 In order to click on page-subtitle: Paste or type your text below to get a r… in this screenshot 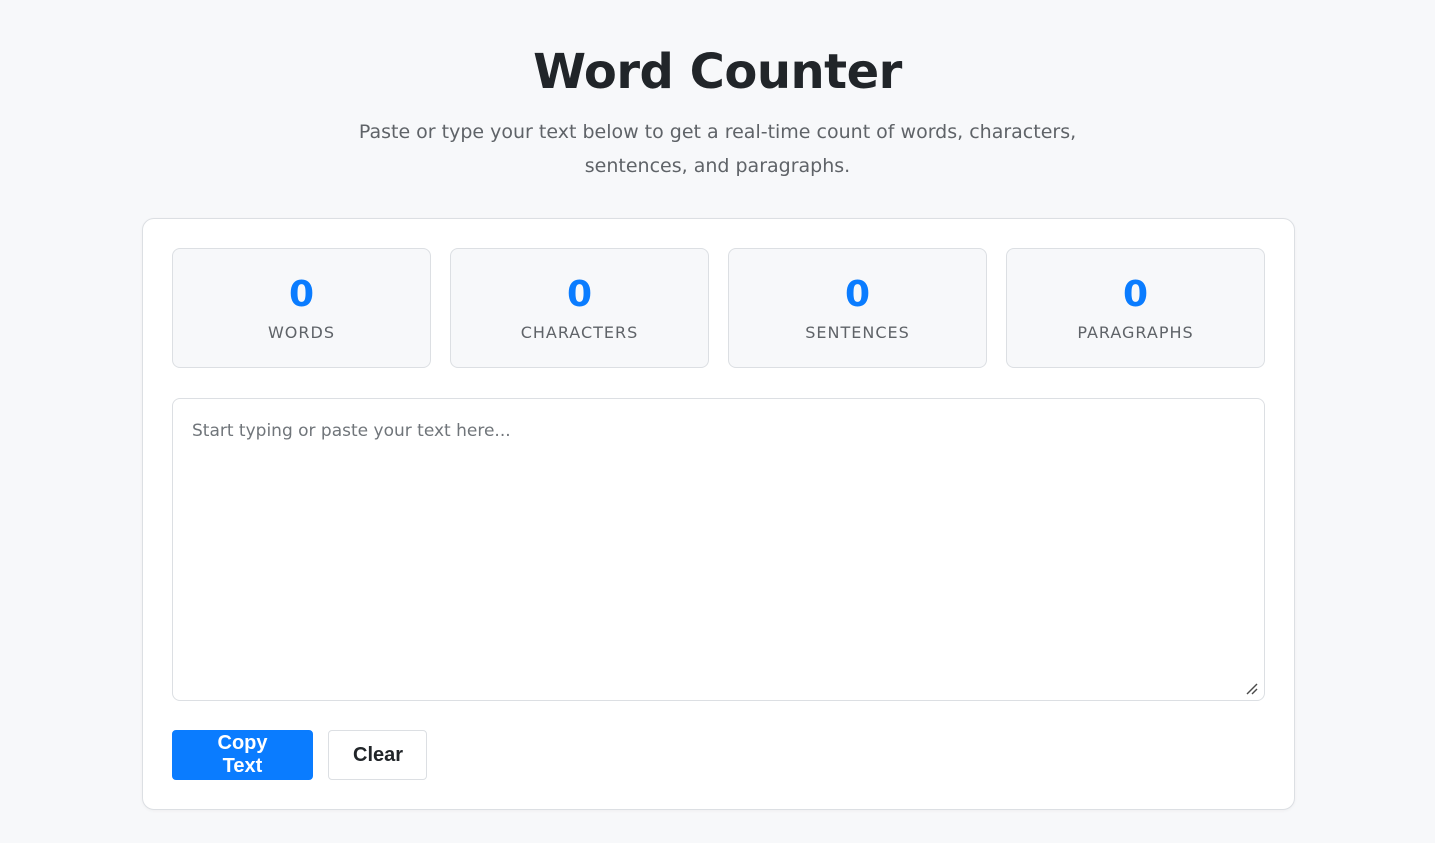, I will do `click(717, 149)`.